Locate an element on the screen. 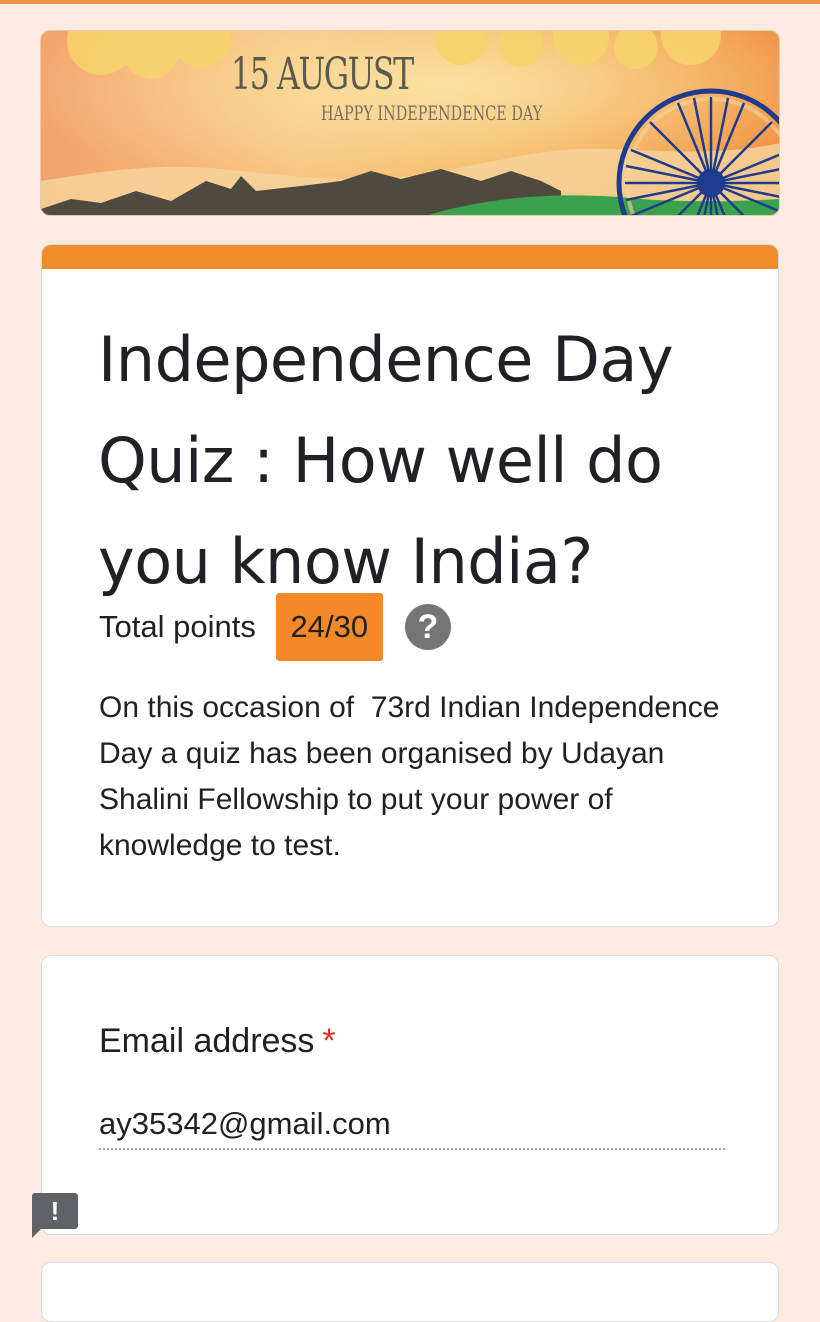  email-question-title: Email address * is located at coordinates (217, 1041).